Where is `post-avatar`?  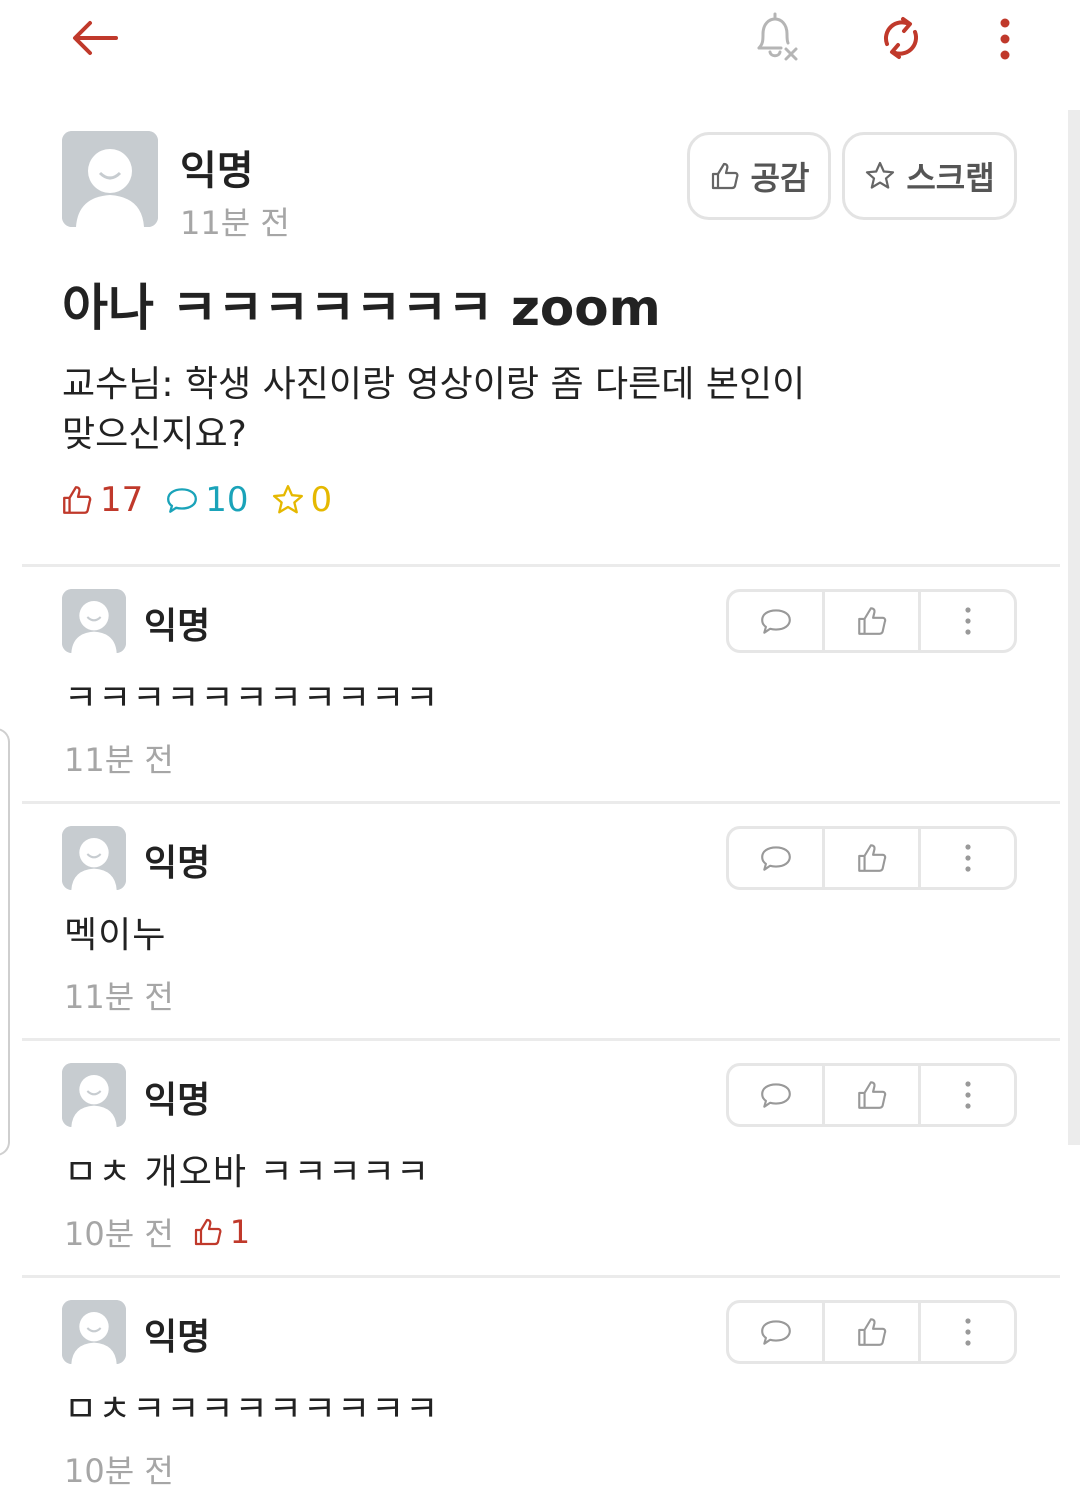 post-avatar is located at coordinates (110, 179).